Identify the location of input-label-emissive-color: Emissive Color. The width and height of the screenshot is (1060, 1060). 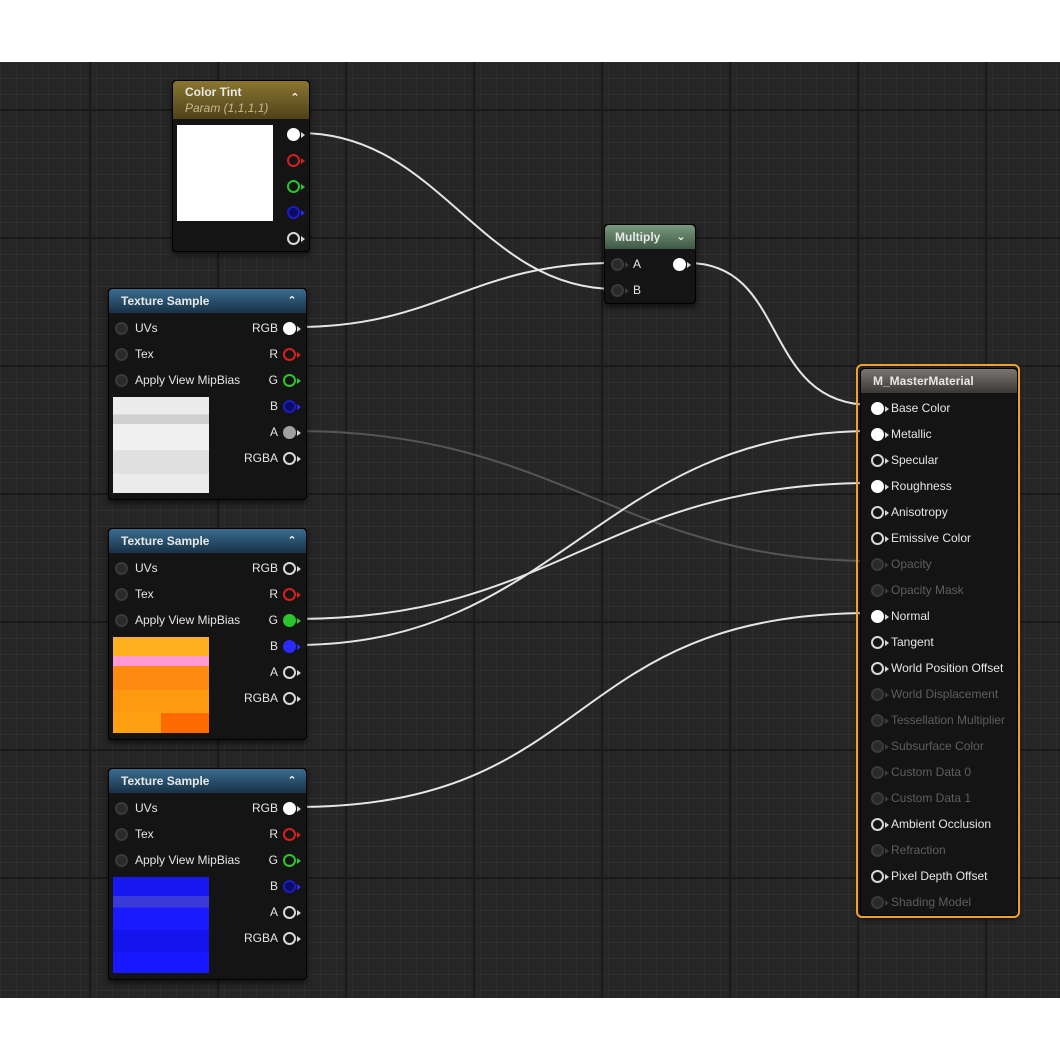
(931, 538).